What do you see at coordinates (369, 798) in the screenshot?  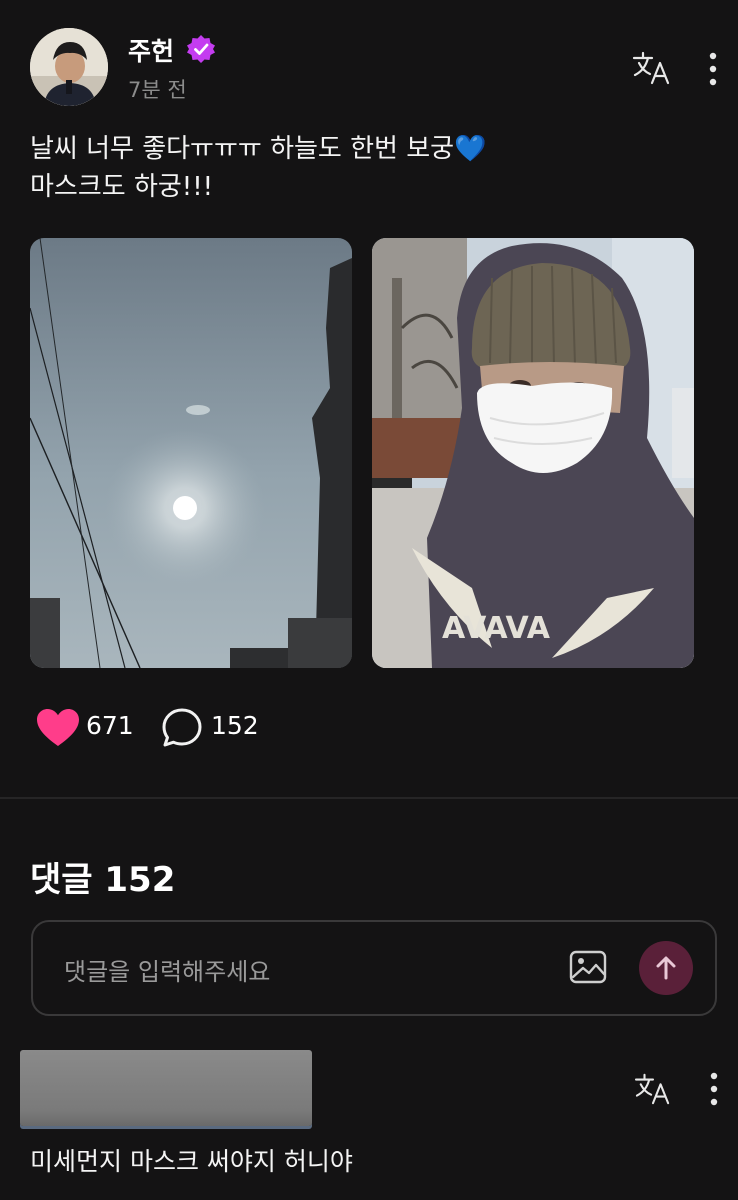 I see `section-divider` at bounding box center [369, 798].